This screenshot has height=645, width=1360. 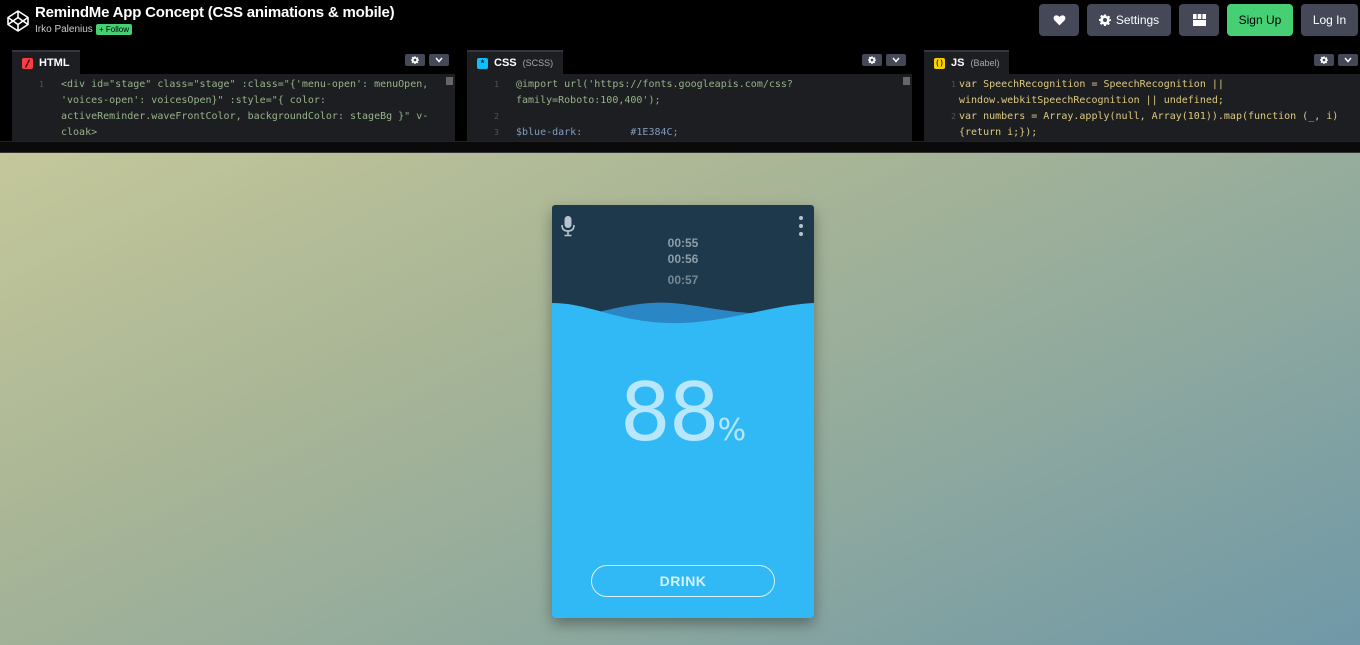 I want to click on js-preprocessor-label: (Babel), so click(x=985, y=63).